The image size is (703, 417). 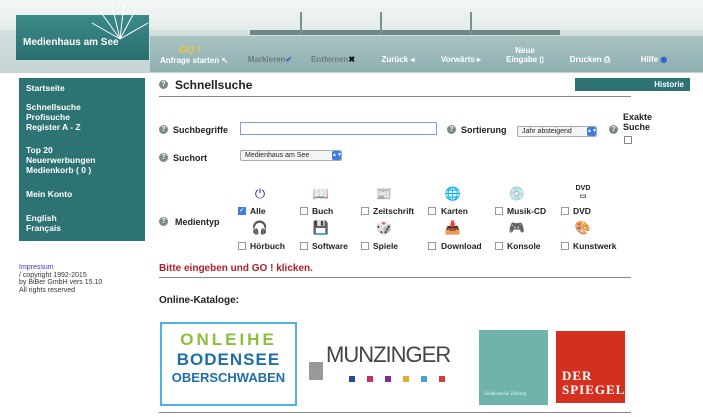 I want to click on hilfe-button: Hilfe ◉, so click(x=654, y=63).